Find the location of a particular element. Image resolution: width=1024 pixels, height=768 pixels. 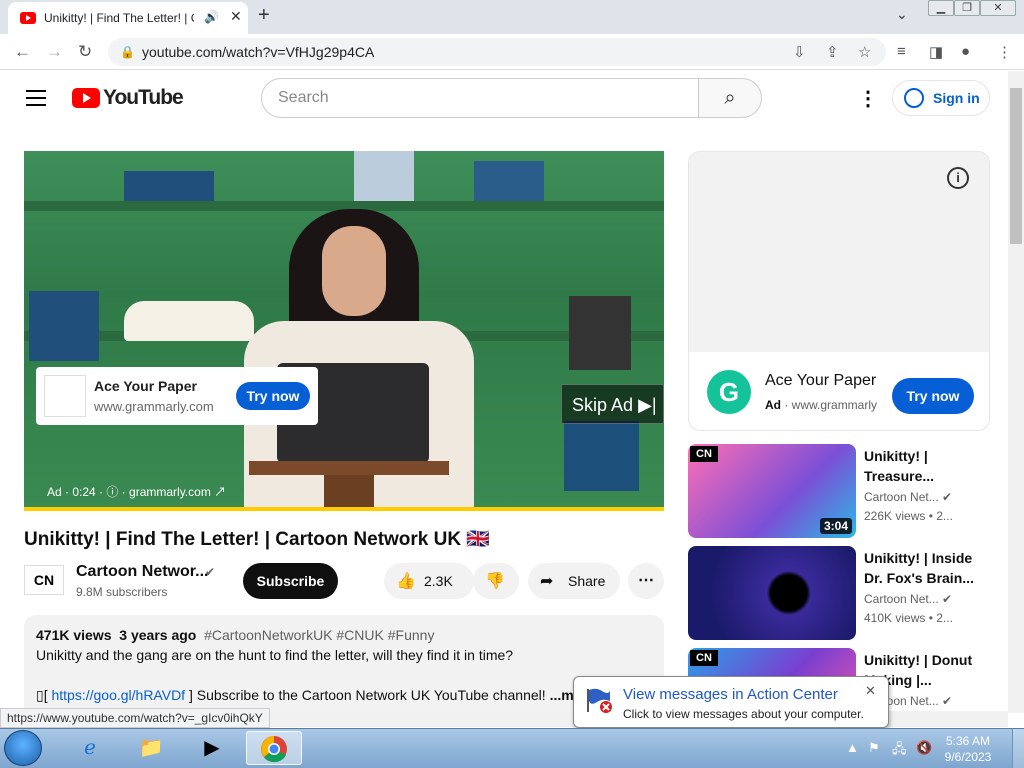

recommended-channel: Cartoon Net... ✔ is located at coordinates (908, 497).